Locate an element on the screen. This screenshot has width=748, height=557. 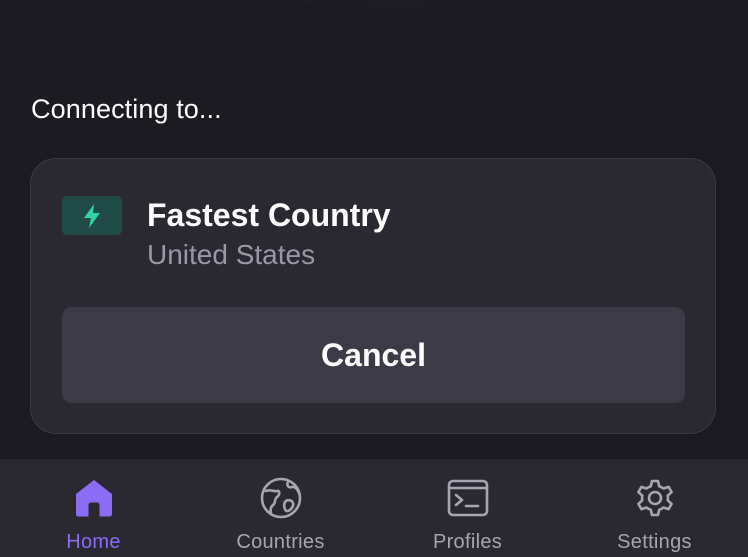
terminal-icon is located at coordinates (467, 498).